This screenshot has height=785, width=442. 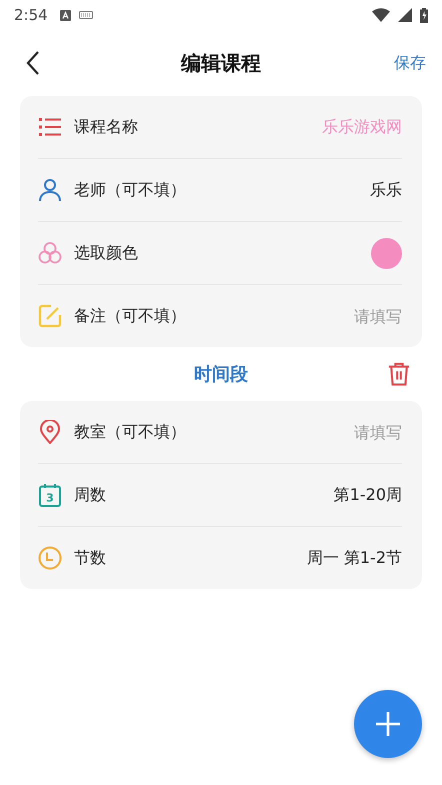 What do you see at coordinates (399, 374) in the screenshot?
I see `delete-button` at bounding box center [399, 374].